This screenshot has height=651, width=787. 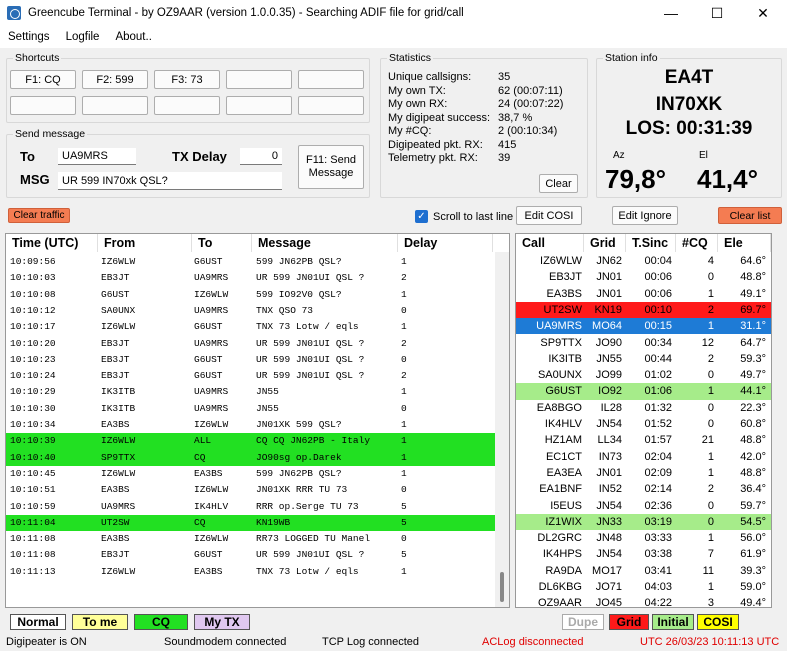 What do you see at coordinates (643, 343) in the screenshot?
I see `callsign-row: SP9TTX JO90 00:34 12 64.7°` at bounding box center [643, 343].